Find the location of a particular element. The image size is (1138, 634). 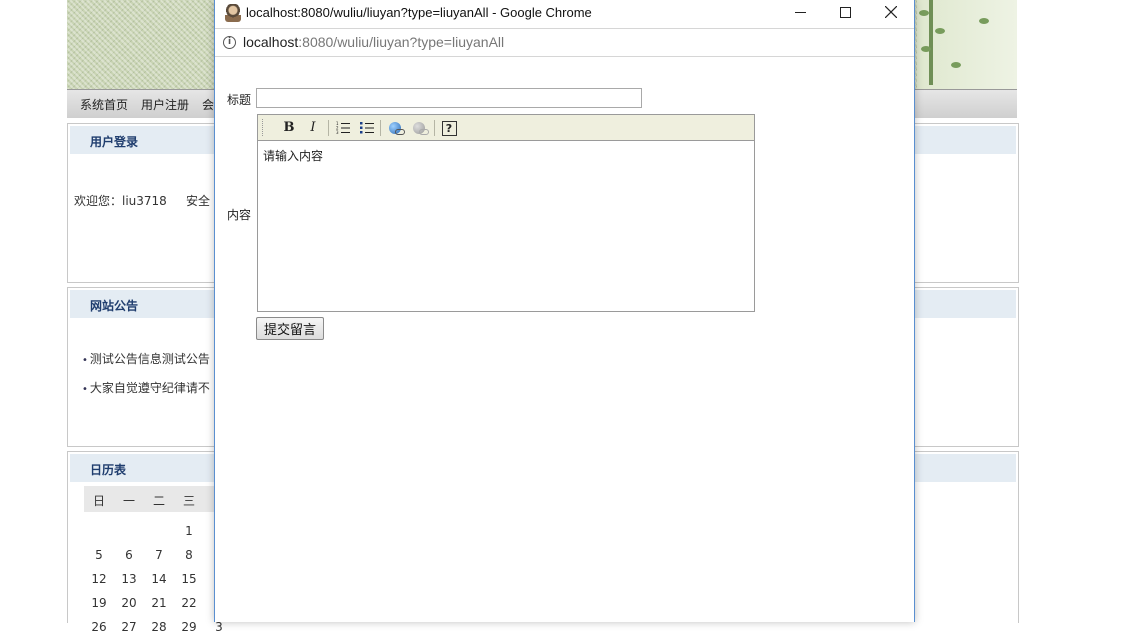

login-panel-title: 用户登录 is located at coordinates (114, 142).